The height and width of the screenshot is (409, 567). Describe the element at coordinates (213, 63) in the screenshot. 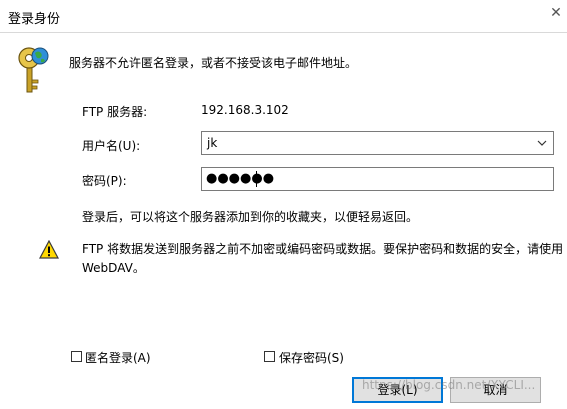

I see `login-required-message: 服务器不允许匿名登录，或者不接受该电子邮件地址。` at that location.